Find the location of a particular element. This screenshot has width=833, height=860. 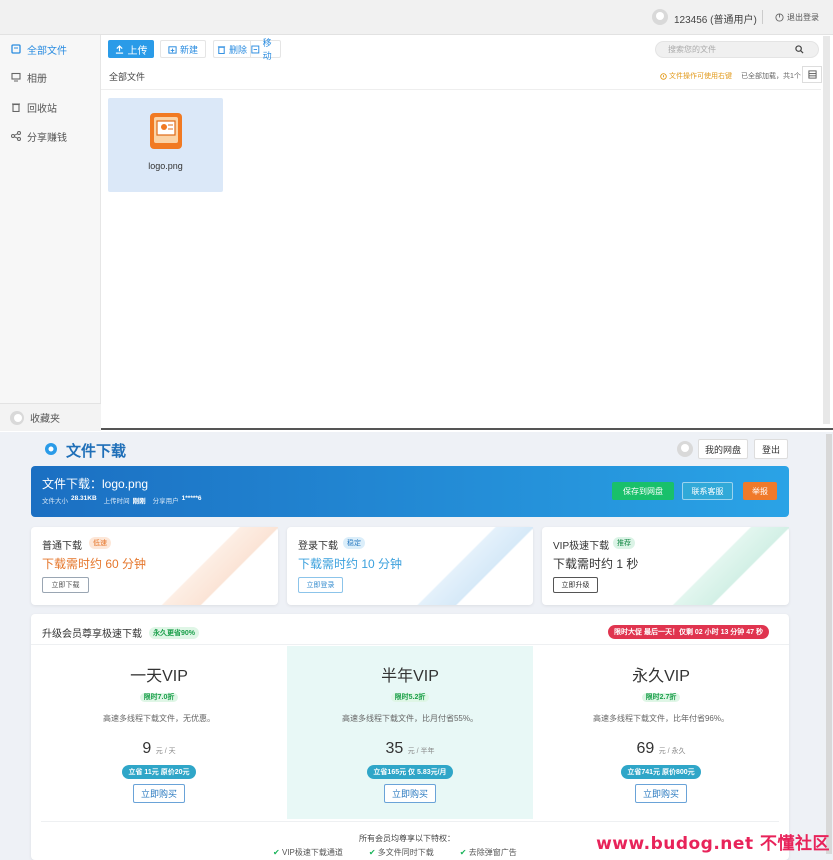

sidebar-item-share: 分享赚钱 is located at coordinates (50, 136).